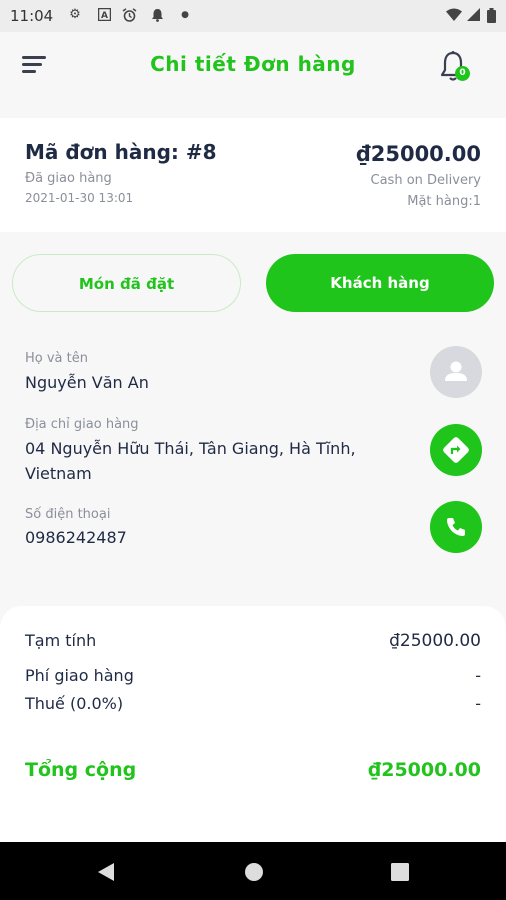 Image resolution: width=506 pixels, height=900 pixels. I want to click on user-icon, so click(456, 371).